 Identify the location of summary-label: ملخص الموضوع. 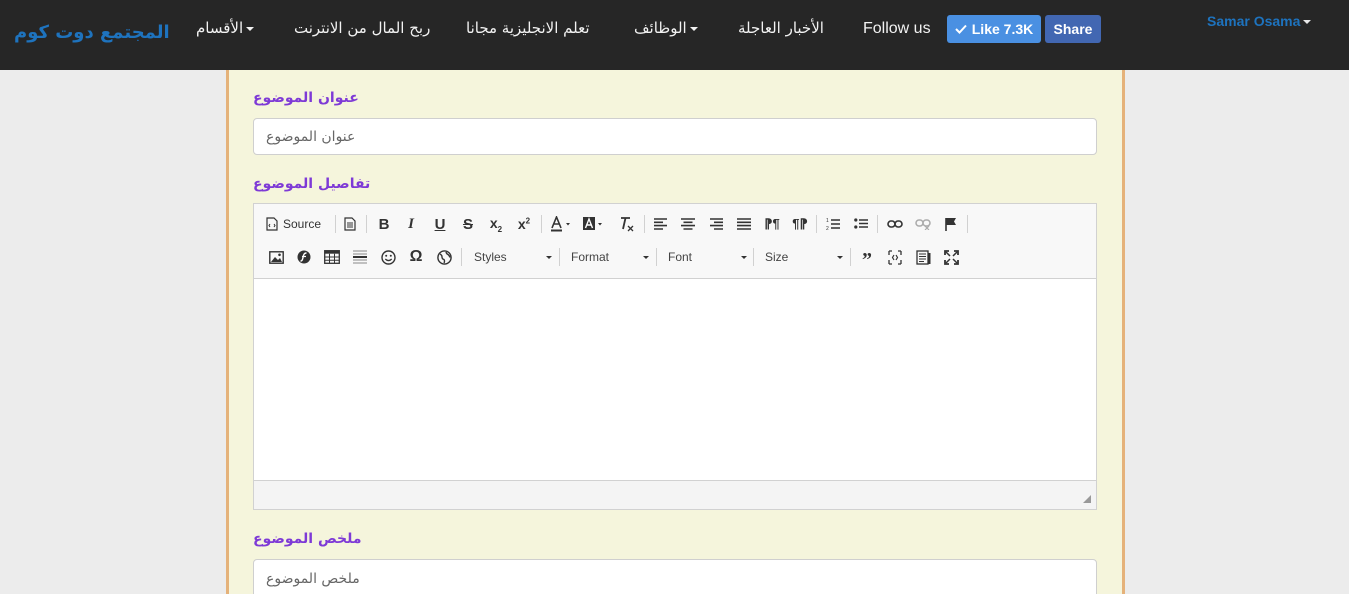
(307, 539).